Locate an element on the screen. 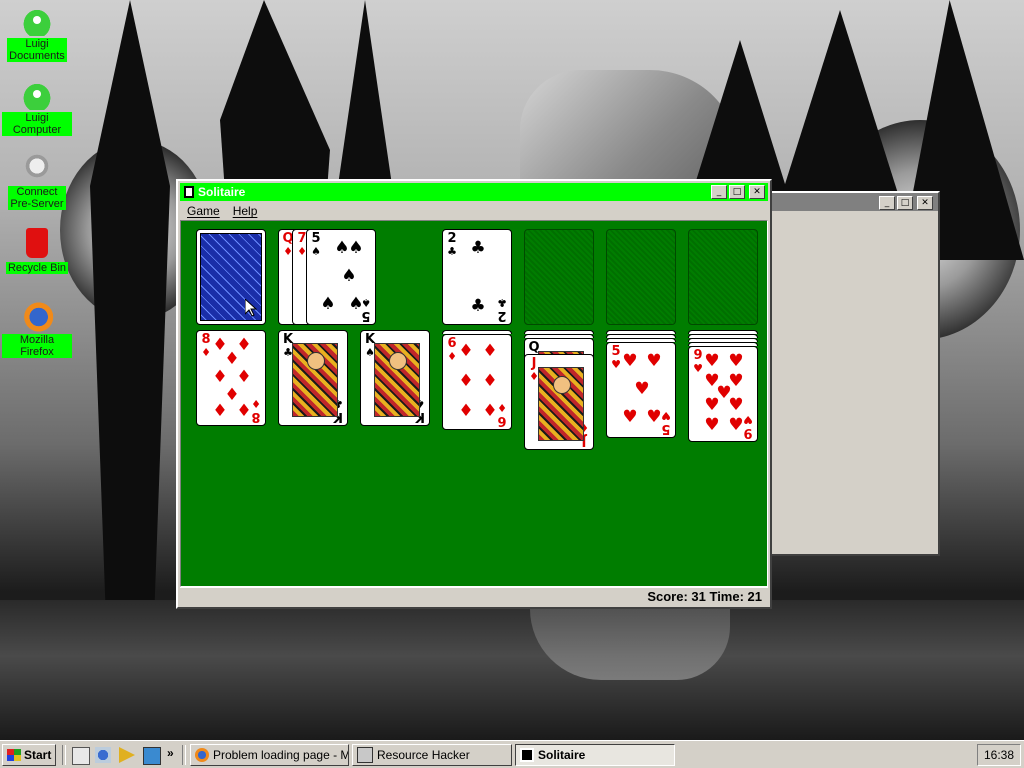 This screenshot has width=1024, height=768. internet-explorer-icon is located at coordinates (103, 755).